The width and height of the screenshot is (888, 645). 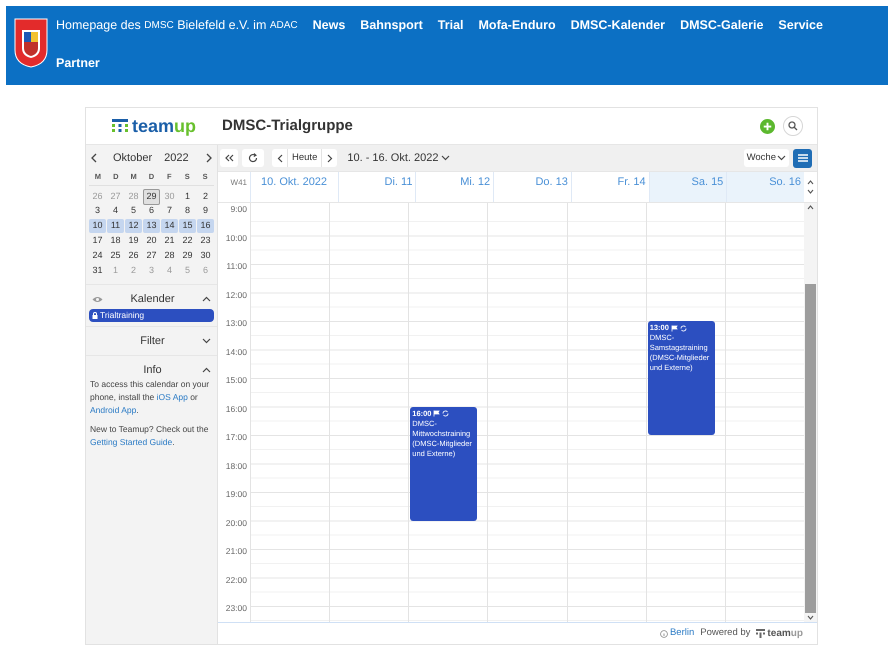 What do you see at coordinates (398, 158) in the screenshot?
I see `date-range-dropdown: 10. - 16. Okt. 2022` at bounding box center [398, 158].